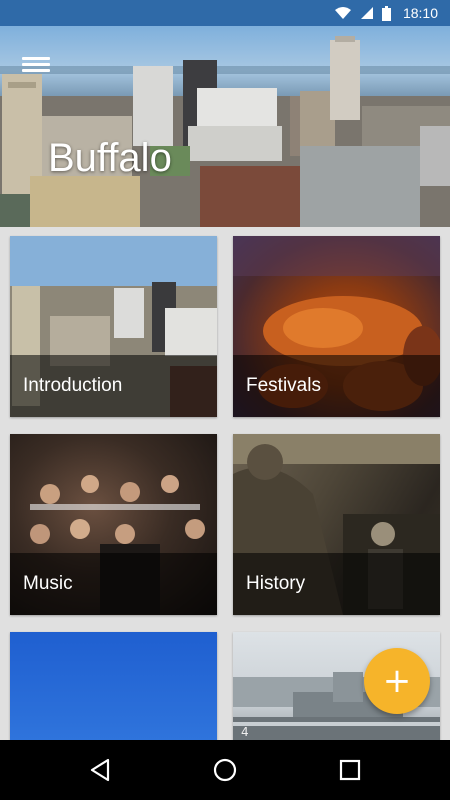 The width and height of the screenshot is (450, 800). I want to click on battery-icon, so click(386, 13).